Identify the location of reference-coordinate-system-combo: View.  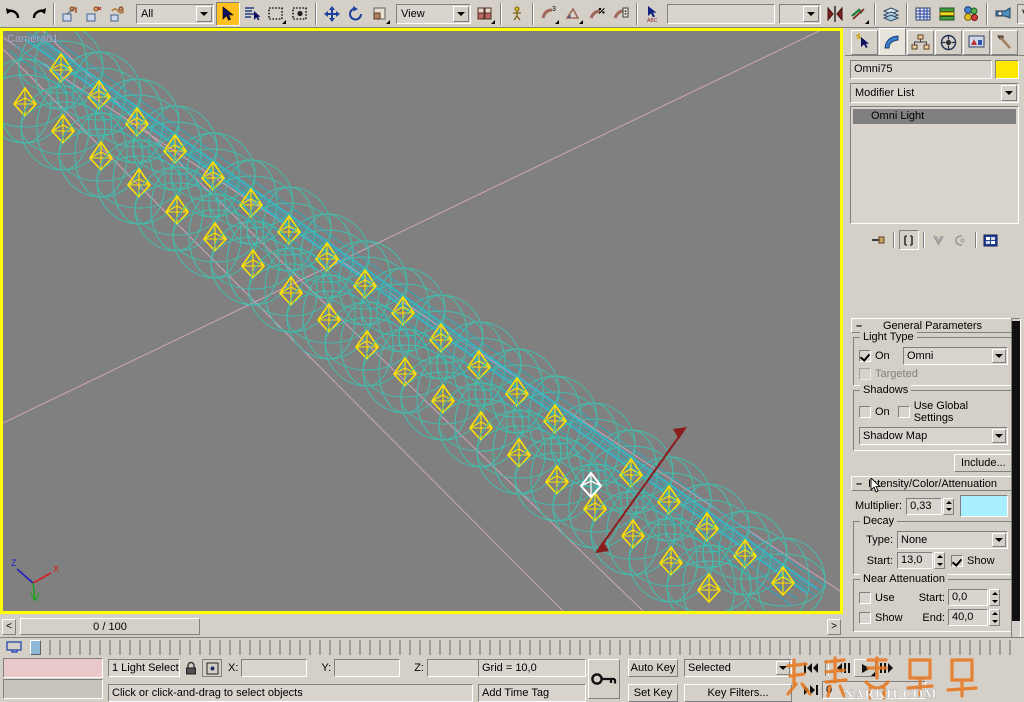
(433, 13).